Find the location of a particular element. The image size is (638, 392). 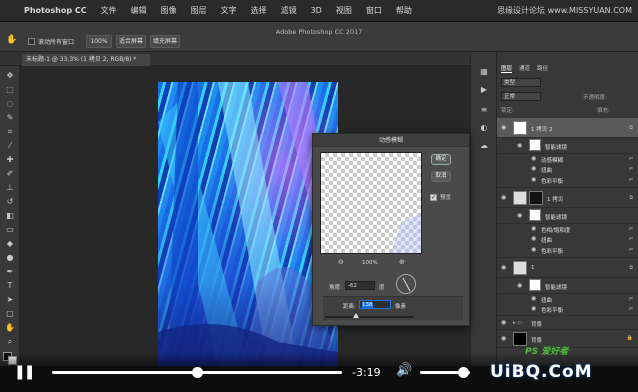

lasso-tool-icon: ◌ is located at coordinates (10, 104).